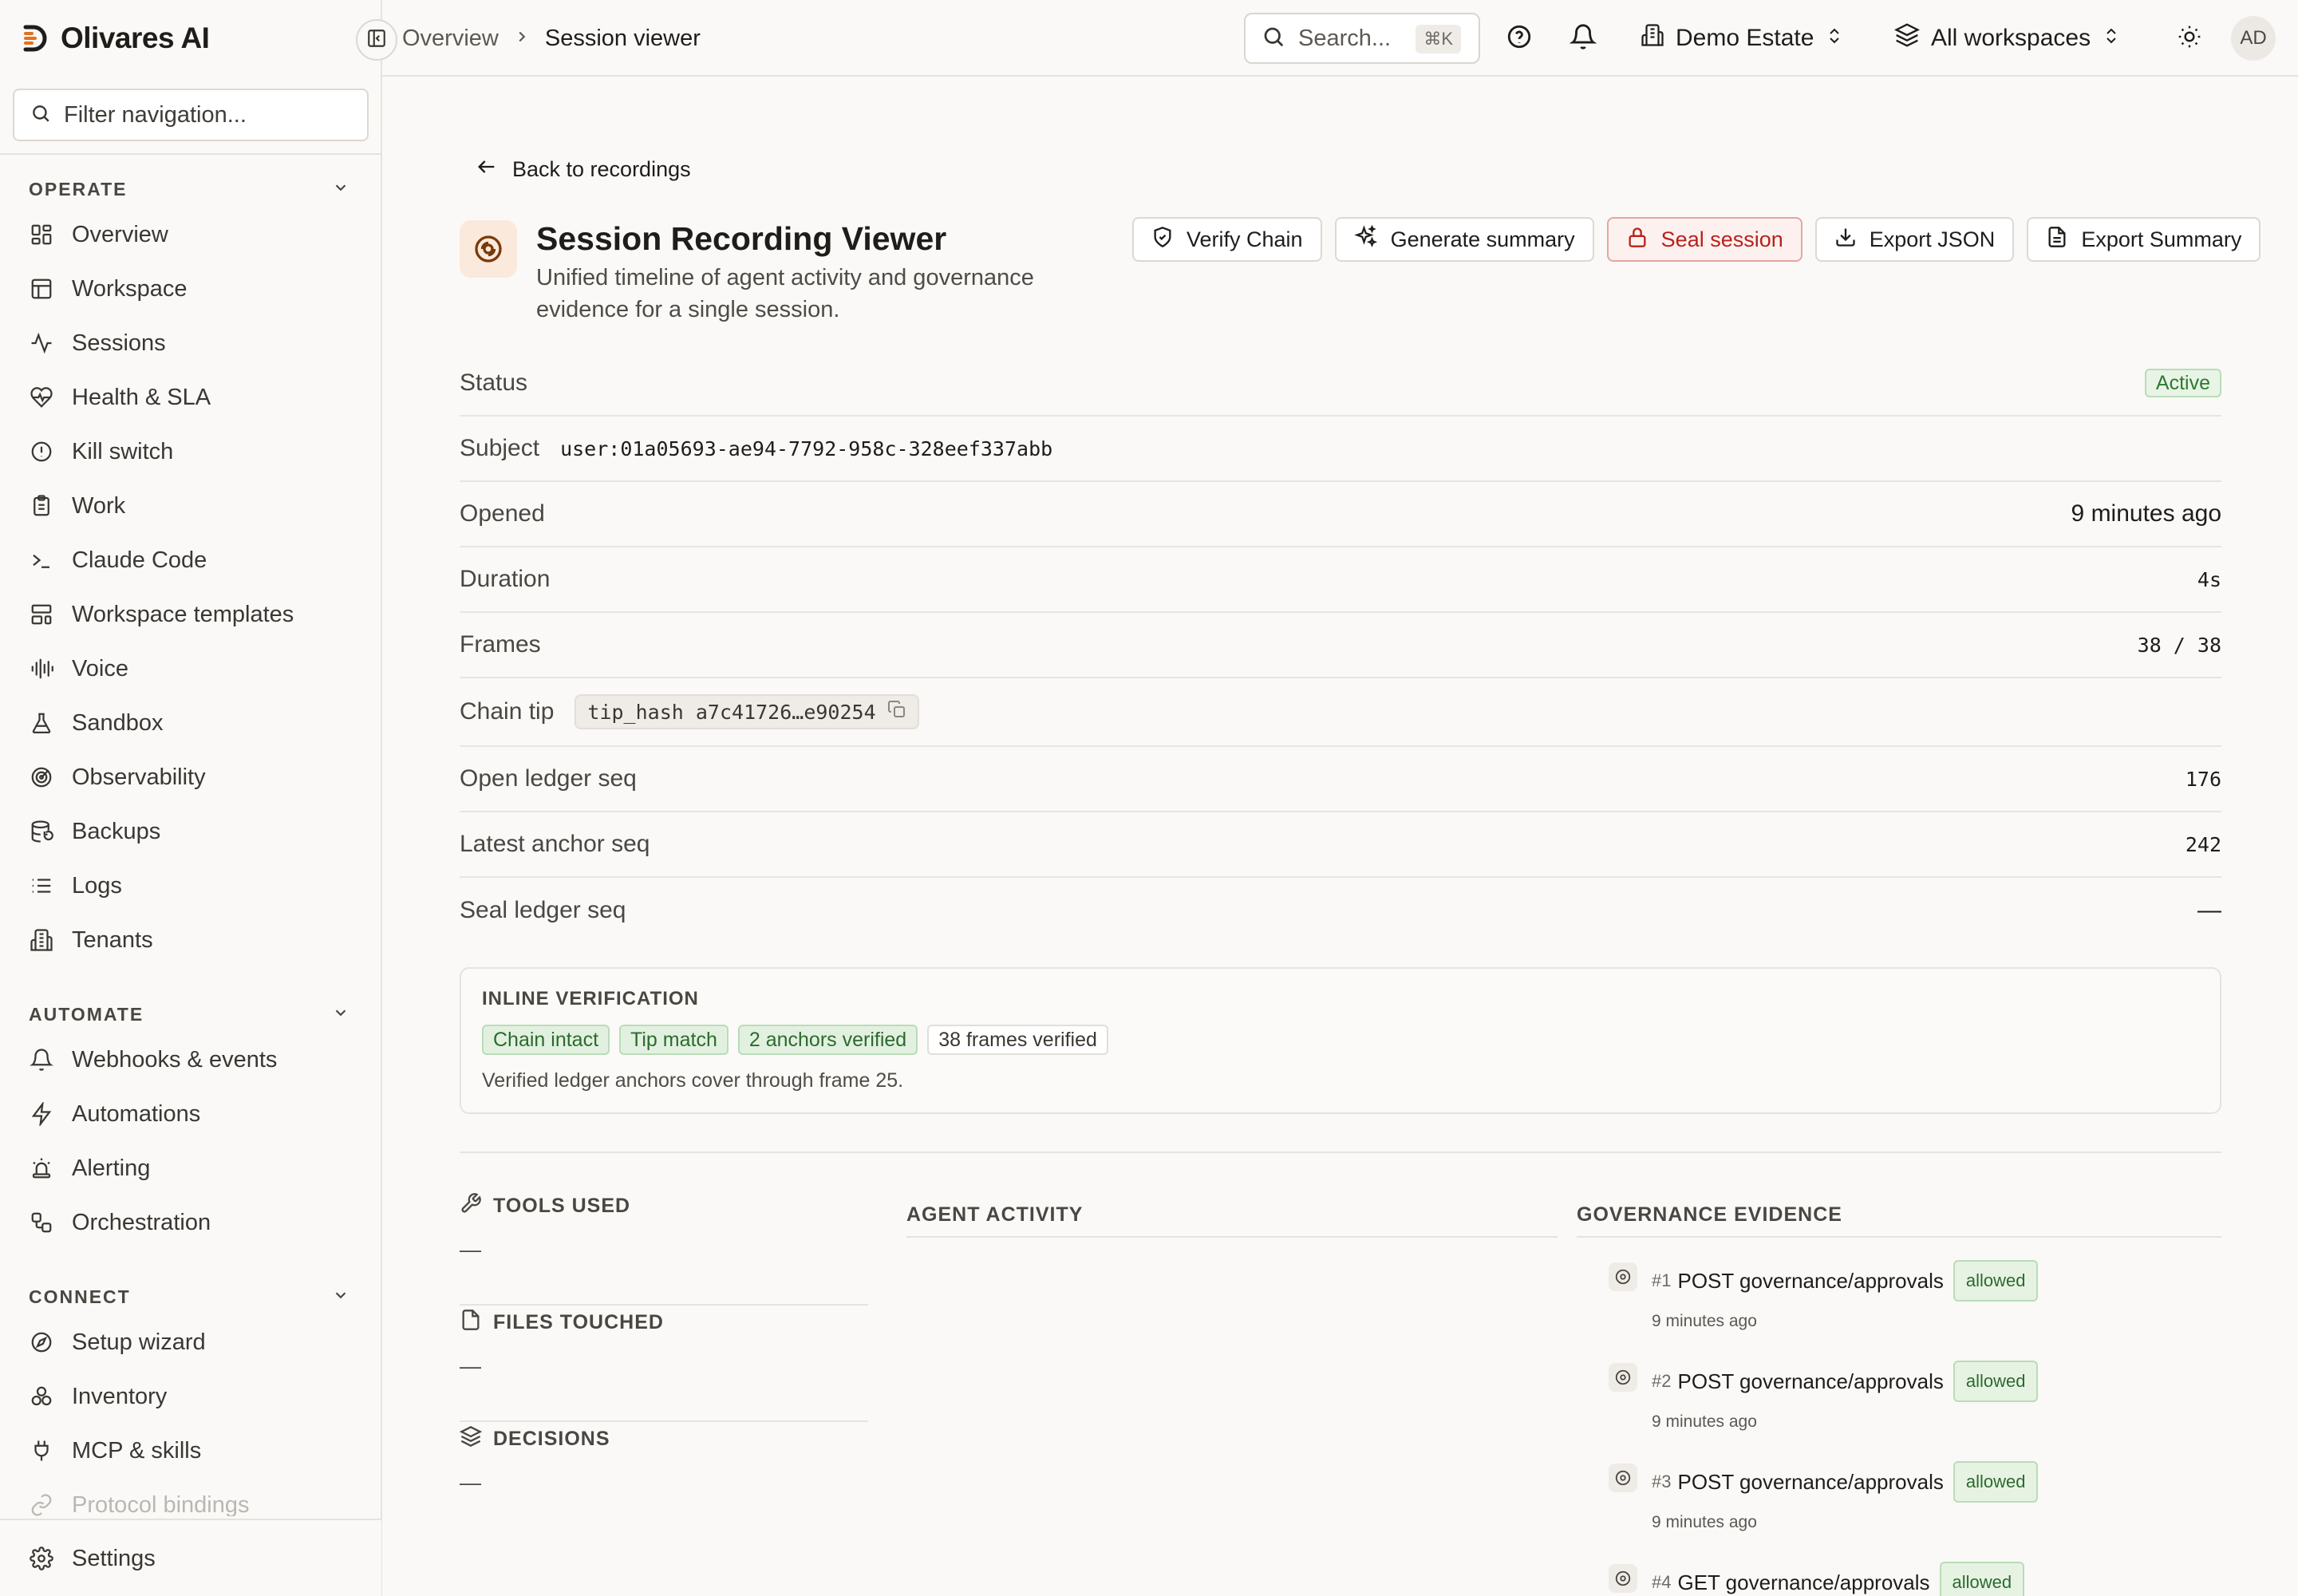 The image size is (2298, 1596). I want to click on workflow-icon, so click(41, 1222).